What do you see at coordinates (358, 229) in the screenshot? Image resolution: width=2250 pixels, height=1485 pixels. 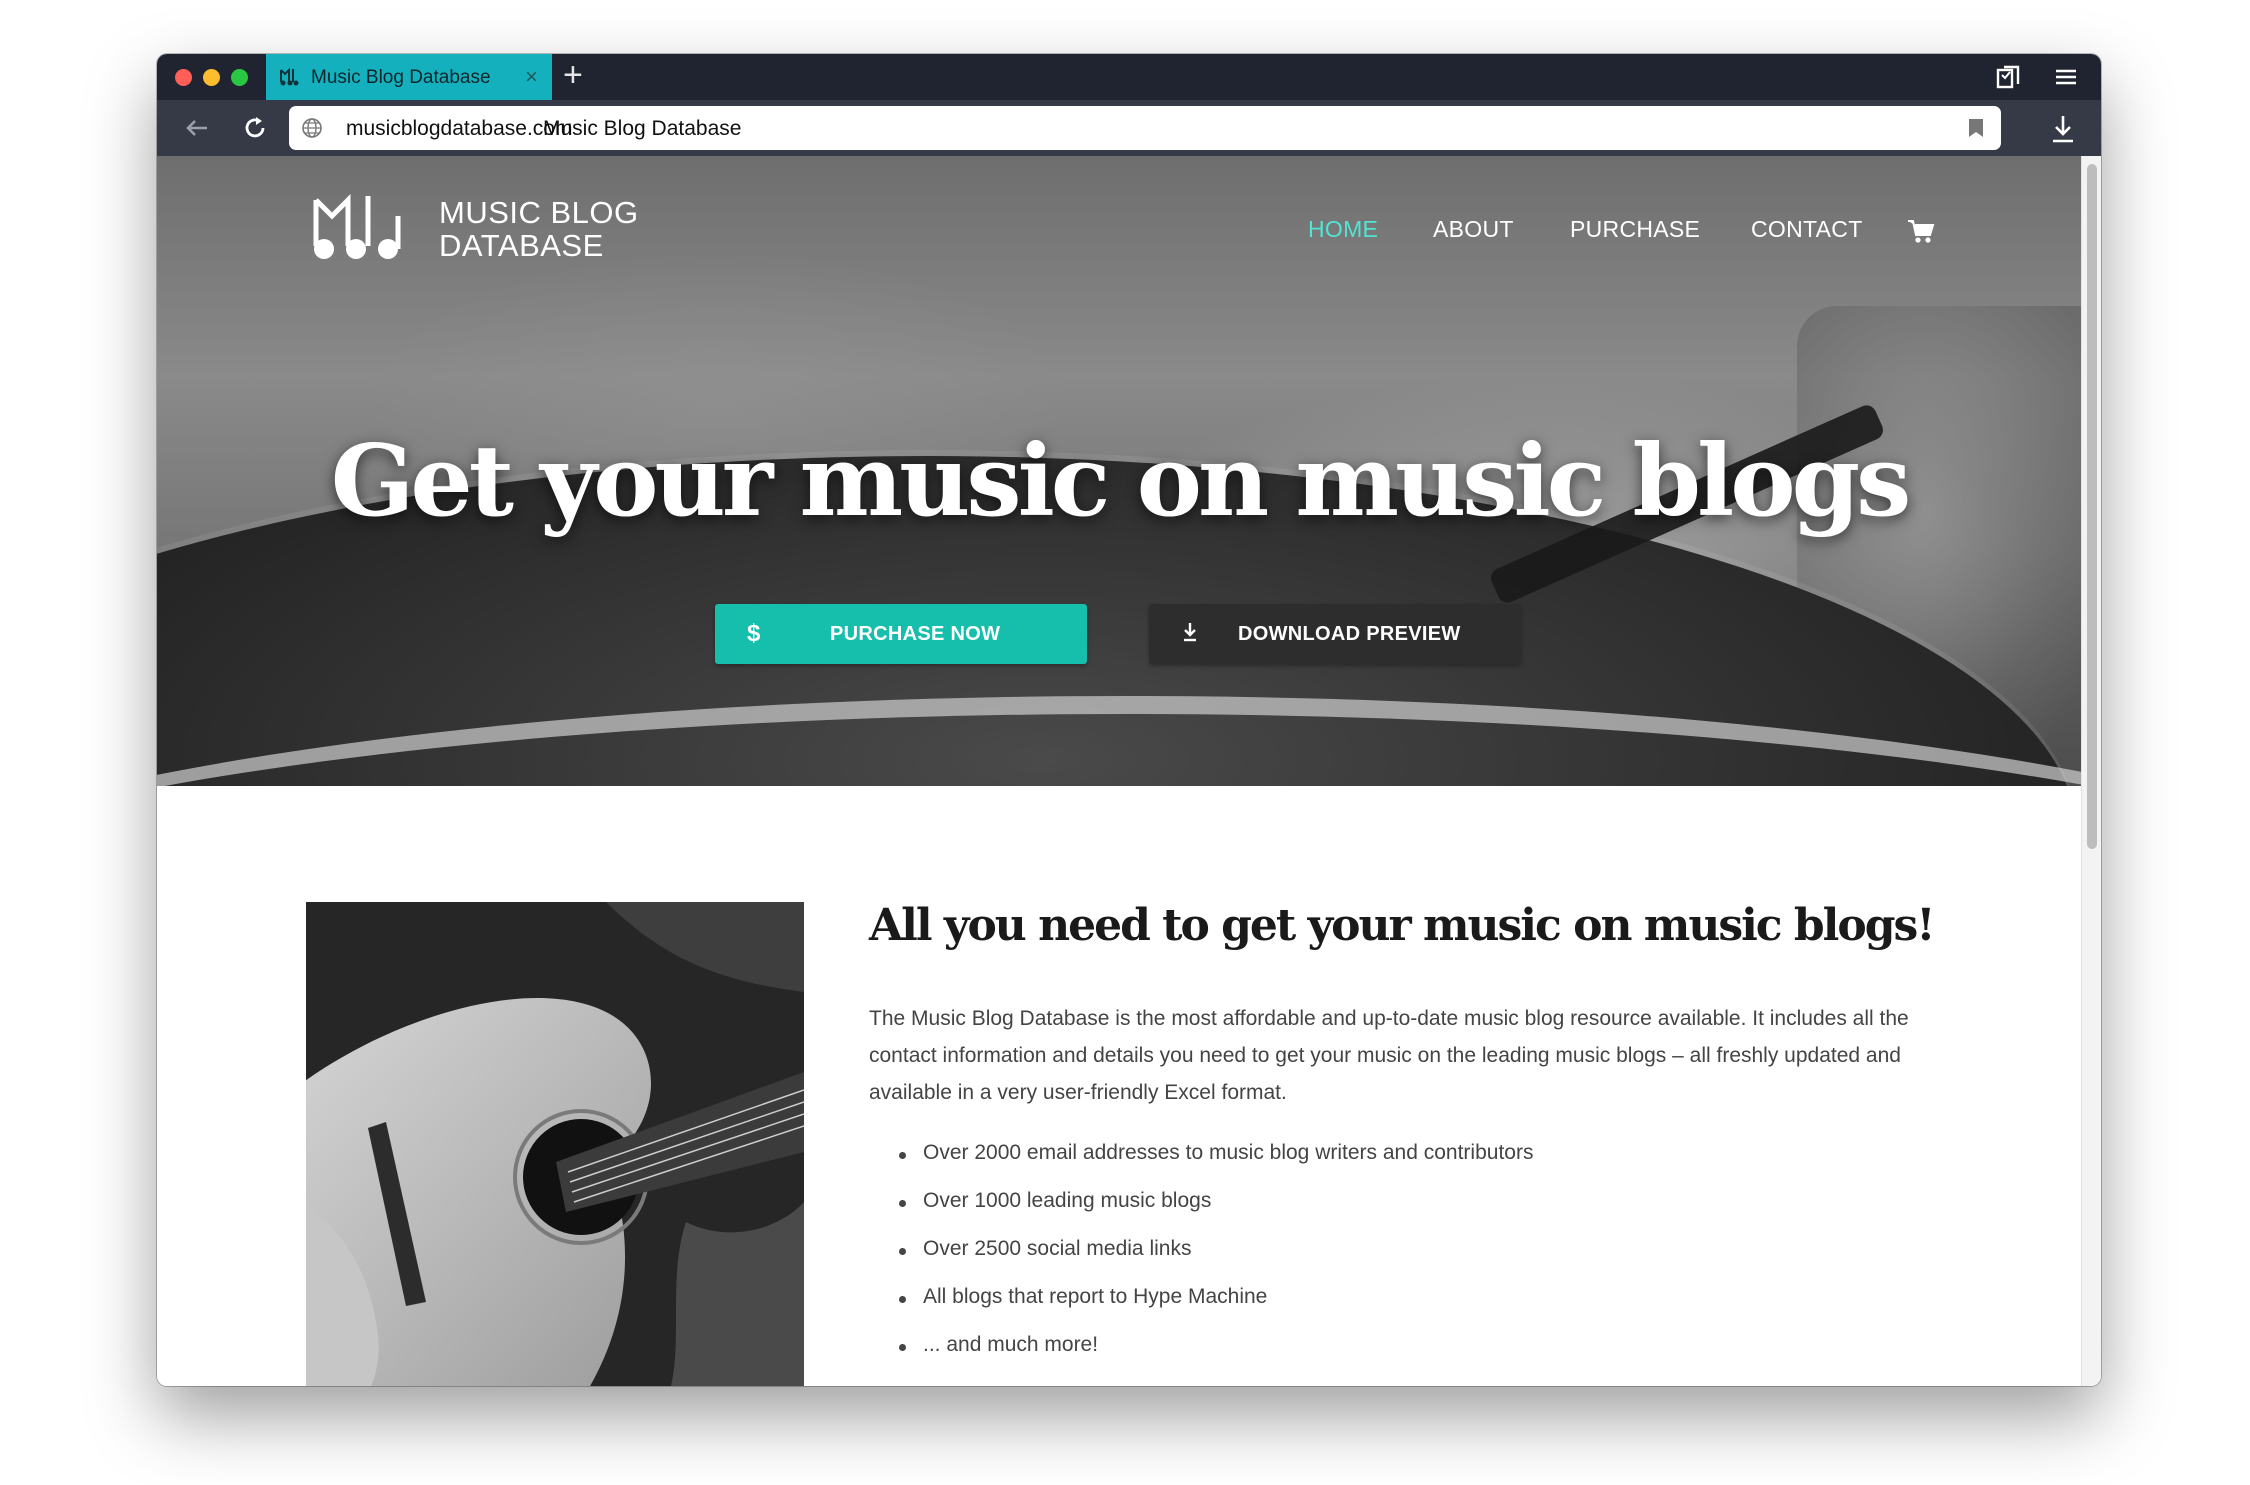 I see `site-logo-icon` at bounding box center [358, 229].